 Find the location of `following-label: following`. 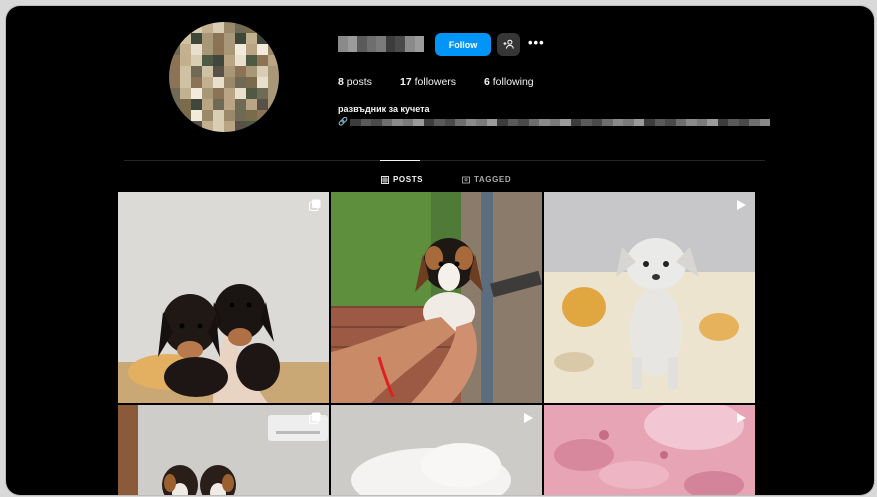

following-label: following is located at coordinates (513, 82).